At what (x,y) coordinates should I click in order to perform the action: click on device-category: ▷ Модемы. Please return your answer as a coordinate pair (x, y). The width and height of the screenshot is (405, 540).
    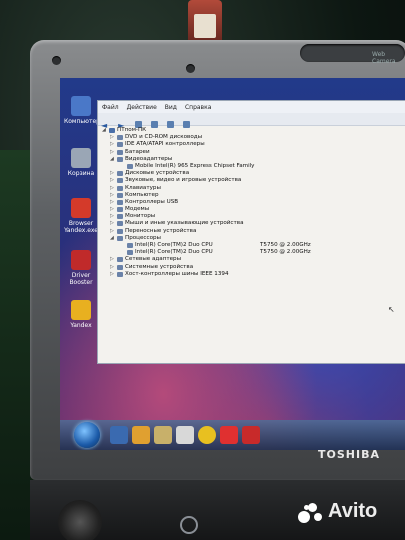
    Looking at the image, I should click on (252, 209).